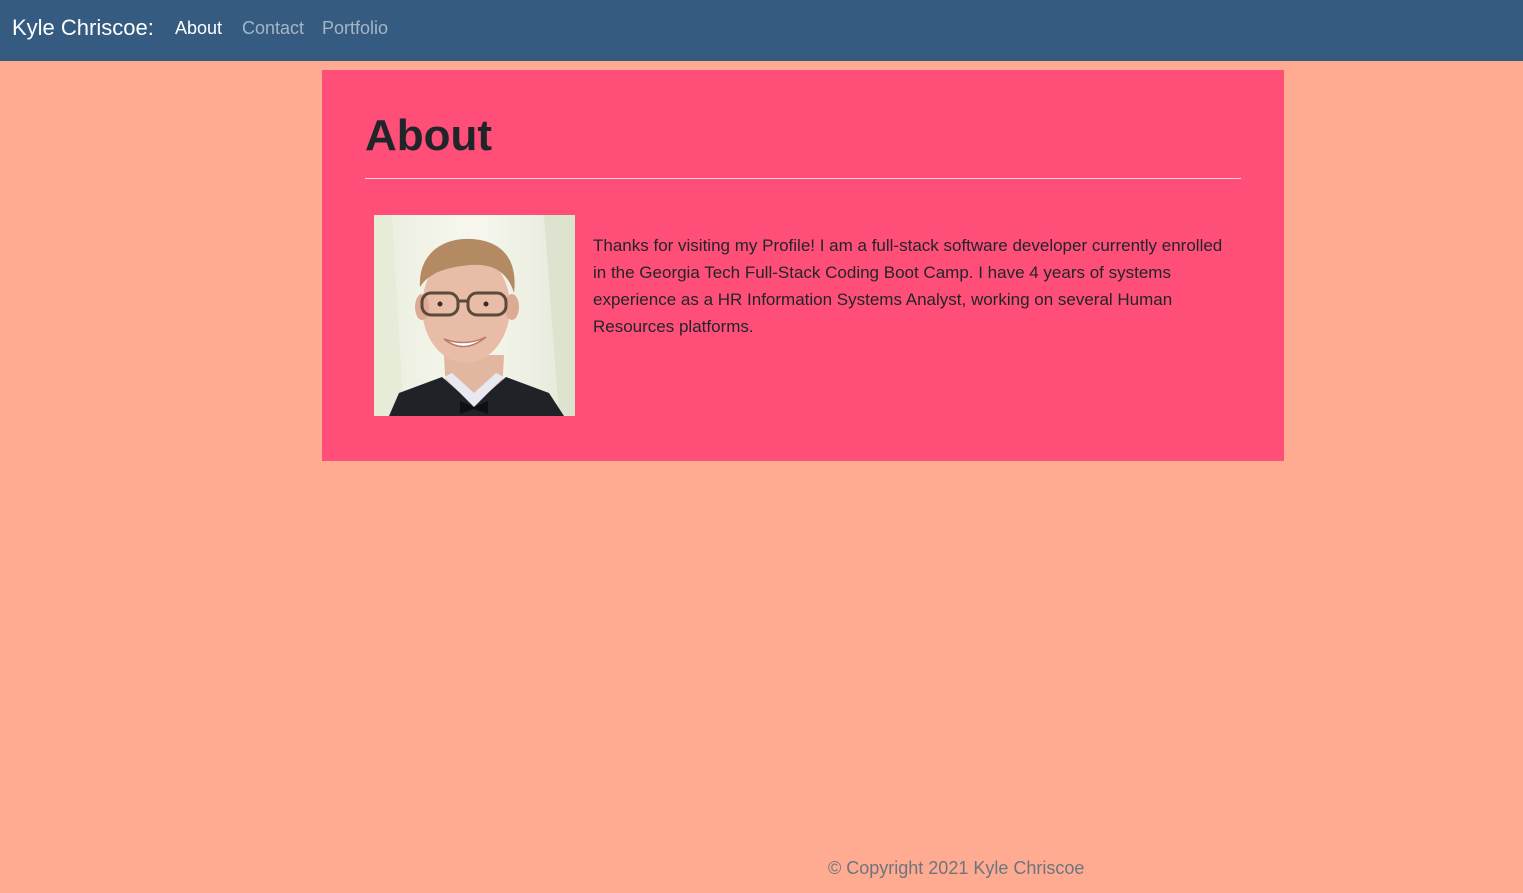 This screenshot has height=893, width=1523. Describe the element at coordinates (83, 28) in the screenshot. I see `navbar-brand: Kyle Chriscoe:` at that location.